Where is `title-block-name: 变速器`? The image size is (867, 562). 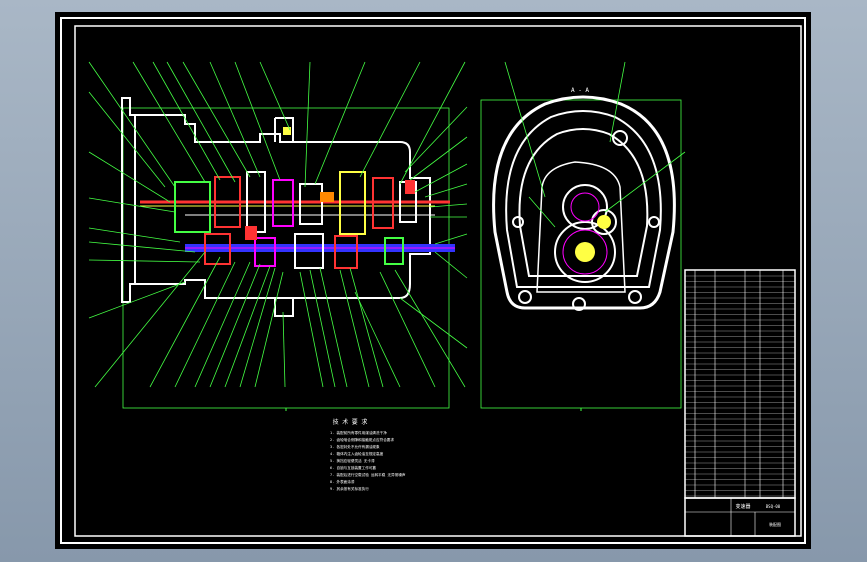 title-block-name: 变速器 is located at coordinates (742, 506).